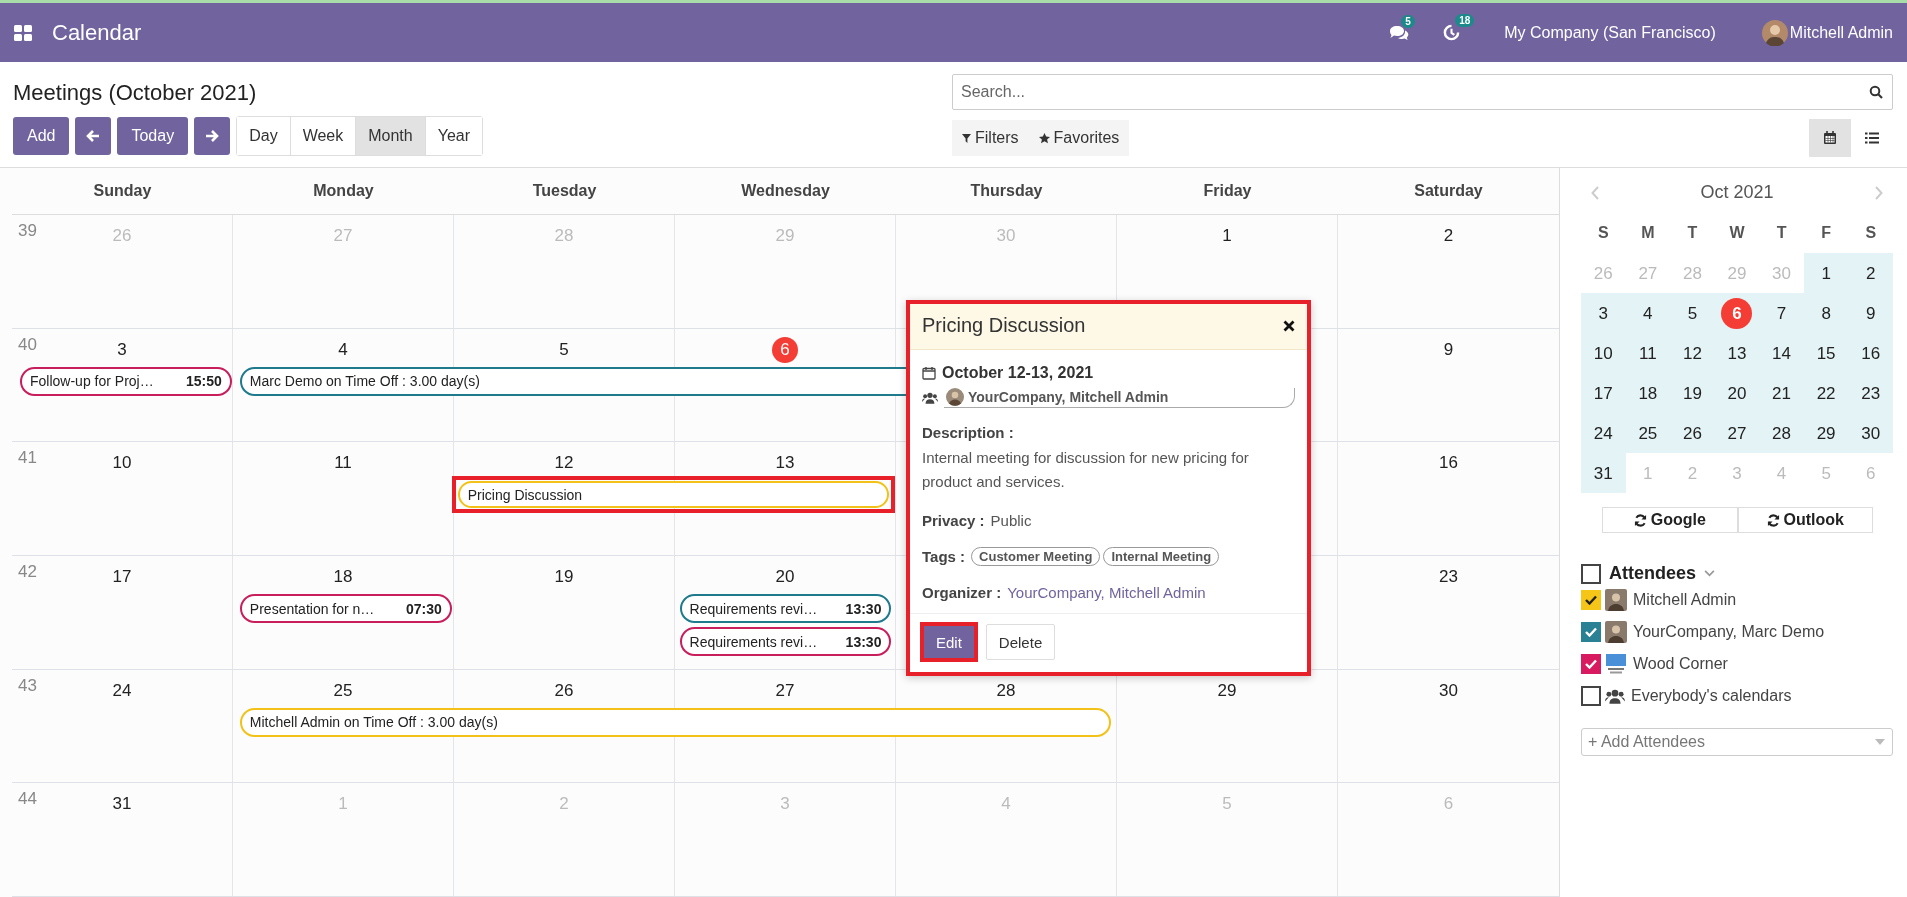 The image size is (1907, 897). I want to click on calendar-event: Mitchell Admin on Time Off : 3.00 day(s), so click(675, 722).